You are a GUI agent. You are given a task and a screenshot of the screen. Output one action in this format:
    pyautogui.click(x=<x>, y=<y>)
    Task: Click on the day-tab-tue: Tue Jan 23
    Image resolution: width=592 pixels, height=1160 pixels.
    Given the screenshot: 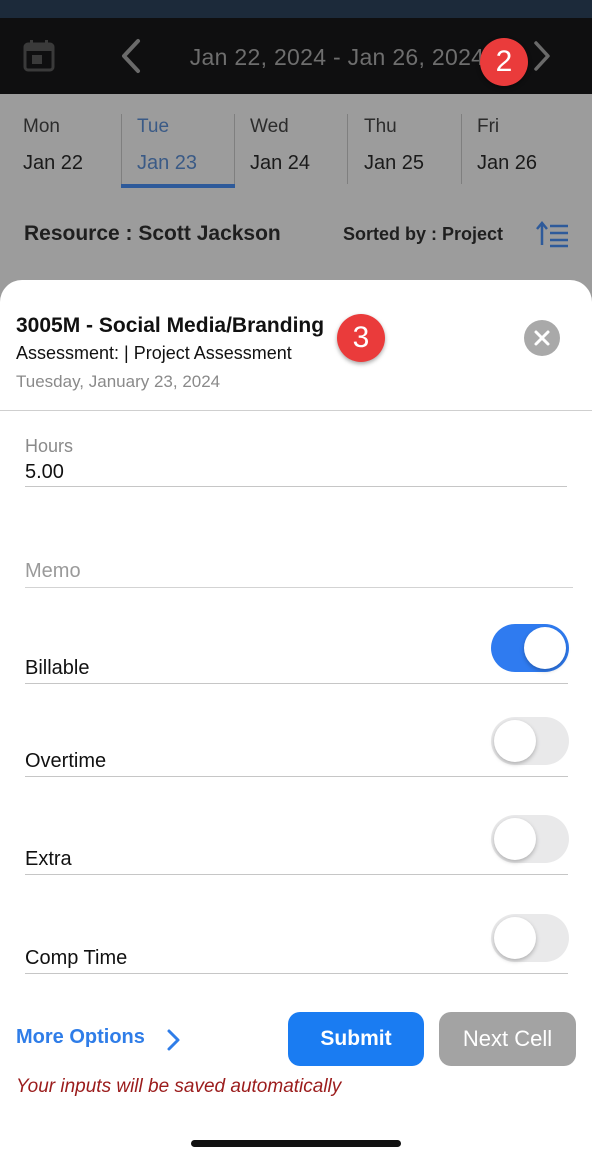 What is the action you would take?
    pyautogui.click(x=193, y=150)
    